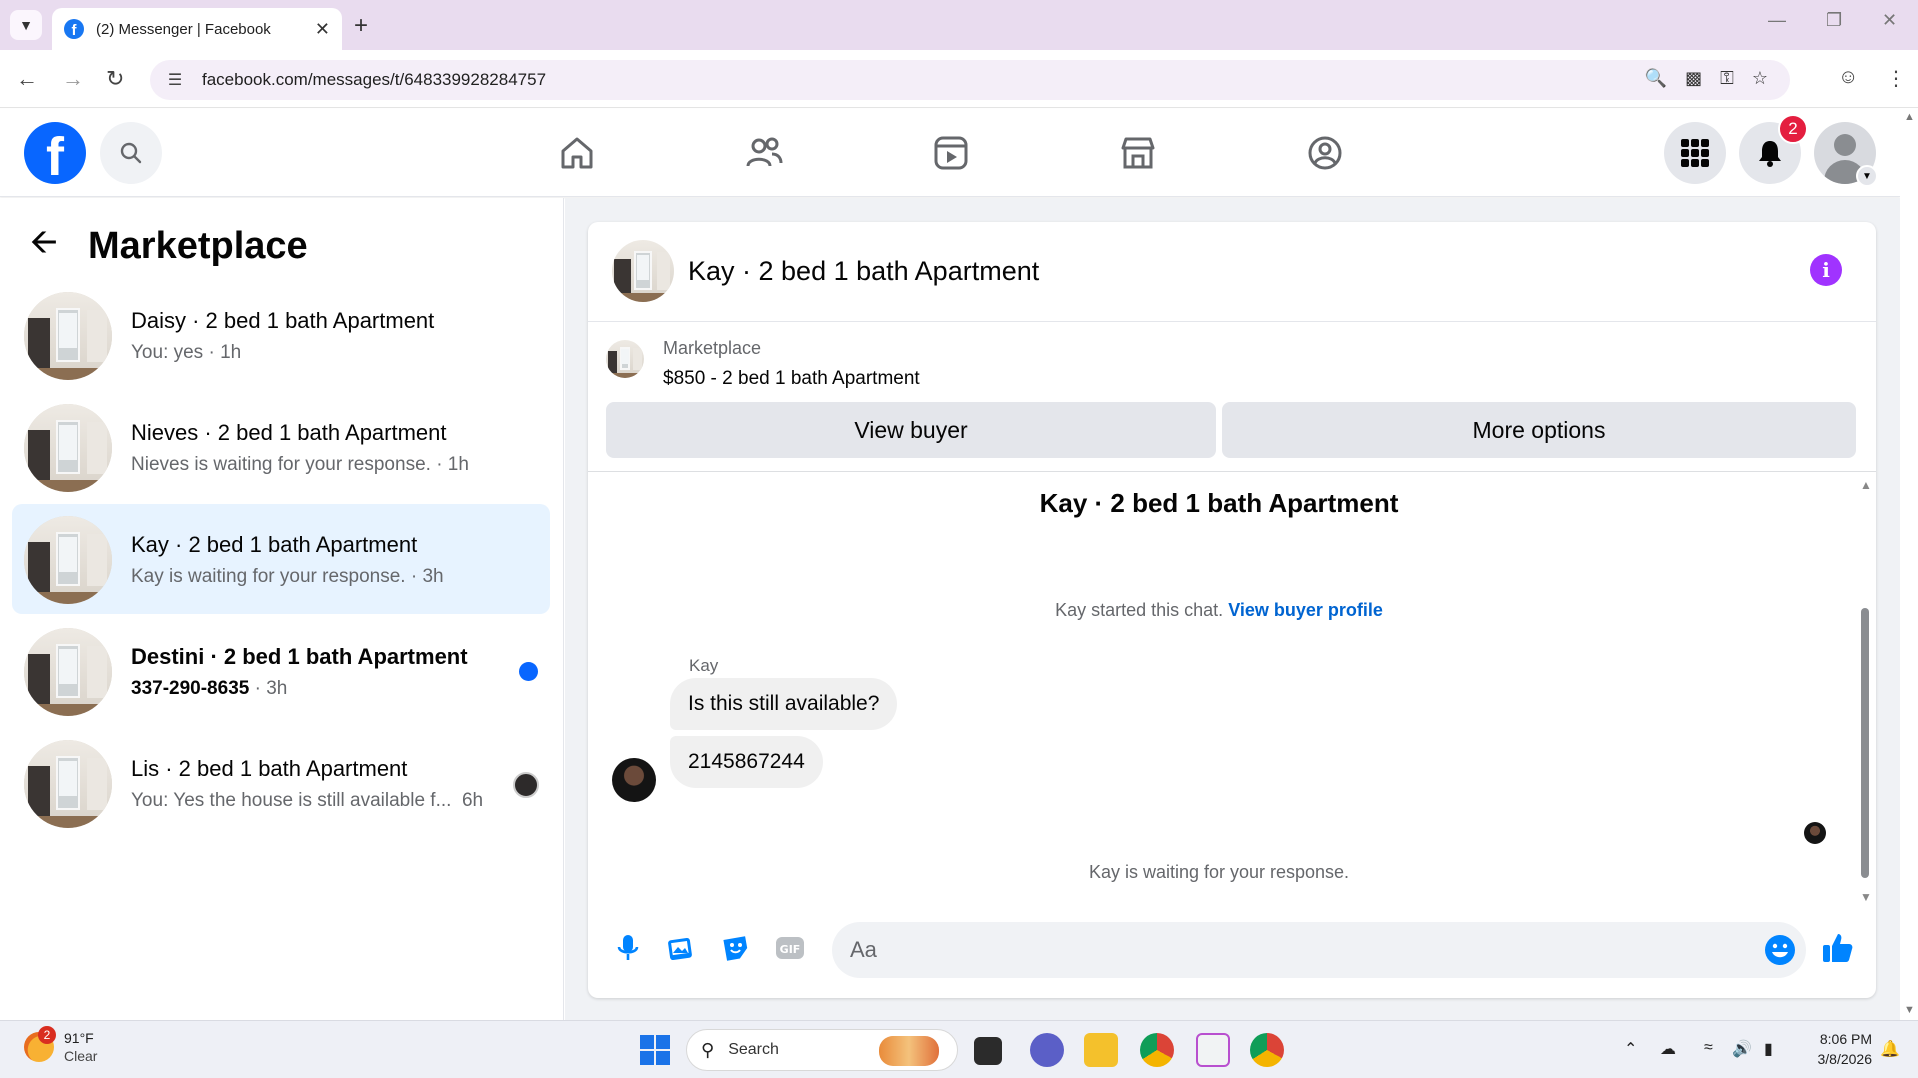 The image size is (1918, 1078). What do you see at coordinates (1909, 564) in the screenshot?
I see `page-scrollbar: ▲ ▼` at bounding box center [1909, 564].